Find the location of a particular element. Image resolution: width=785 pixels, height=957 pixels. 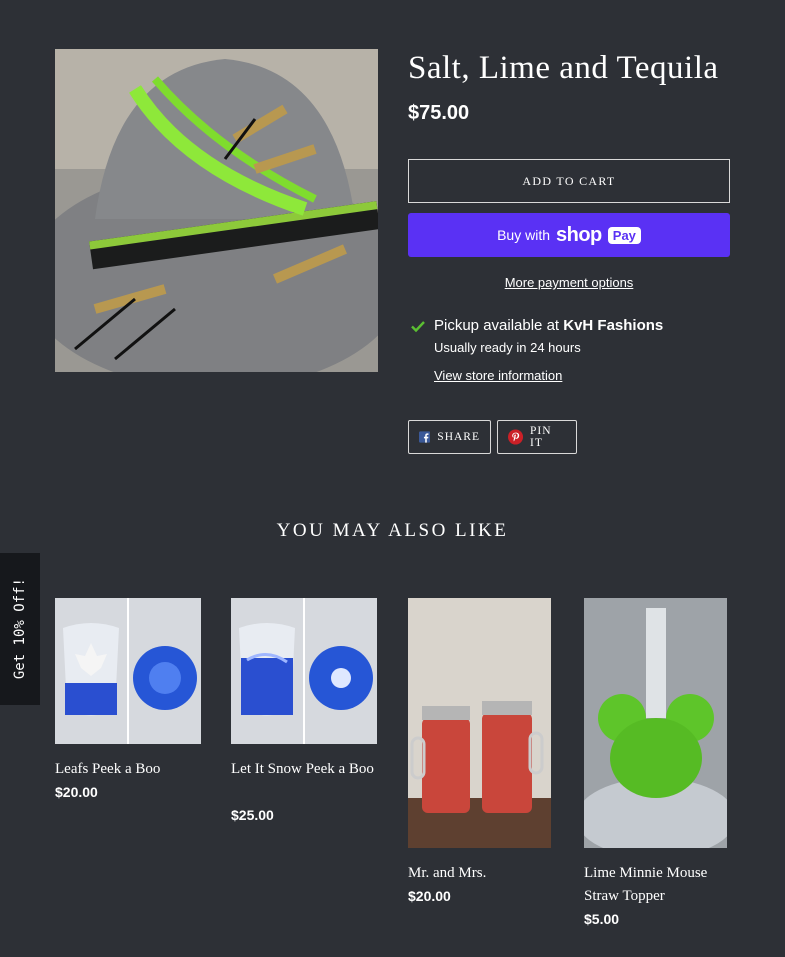

promo-label: Get 10% Off! is located at coordinates (20, 629).